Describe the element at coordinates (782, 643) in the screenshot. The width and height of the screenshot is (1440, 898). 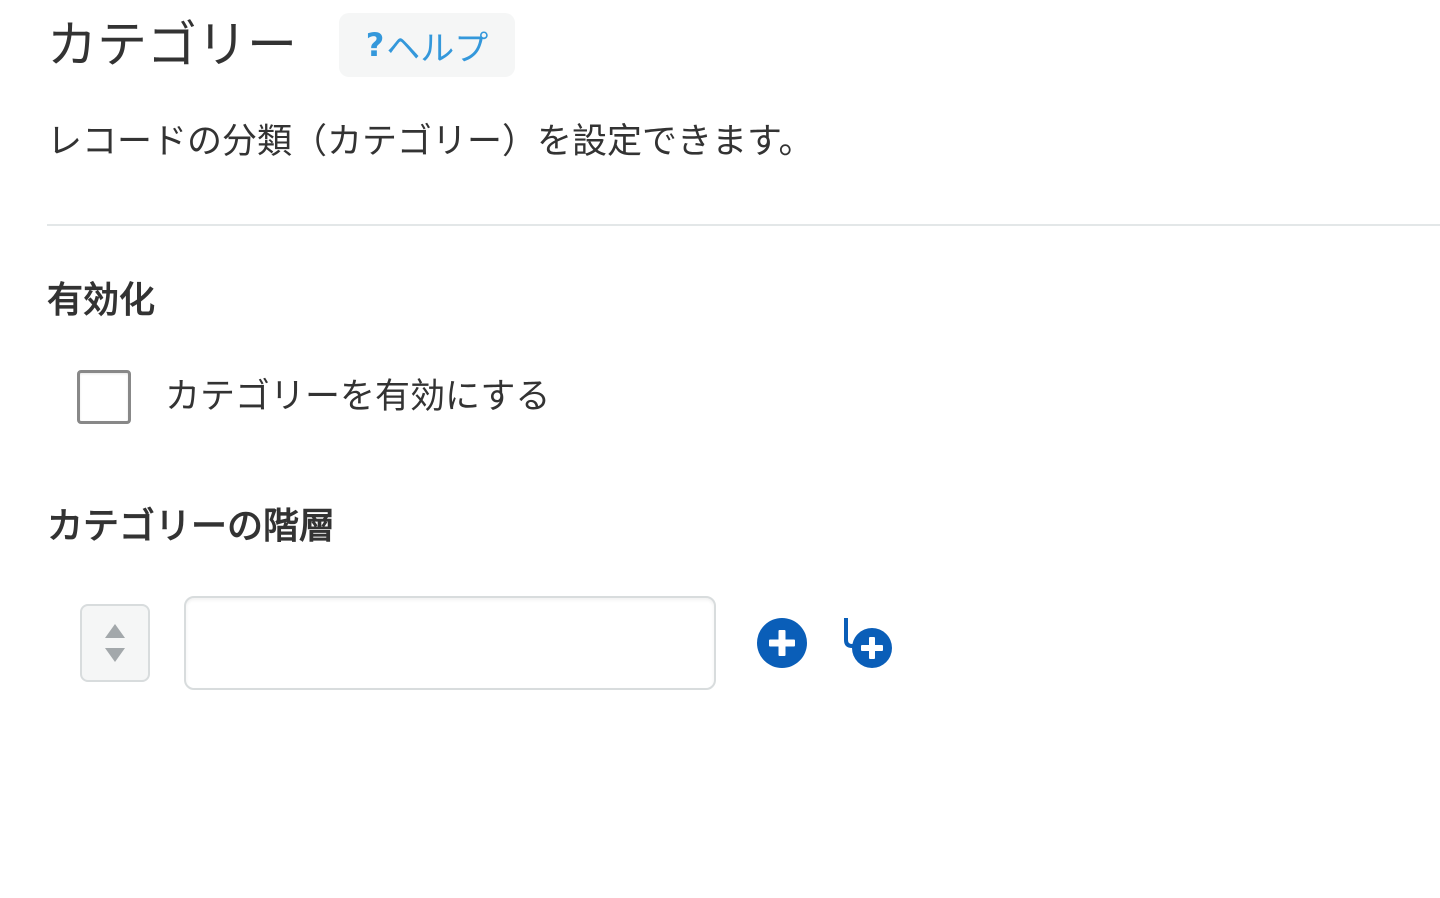
I see `add-circle-icon` at that location.